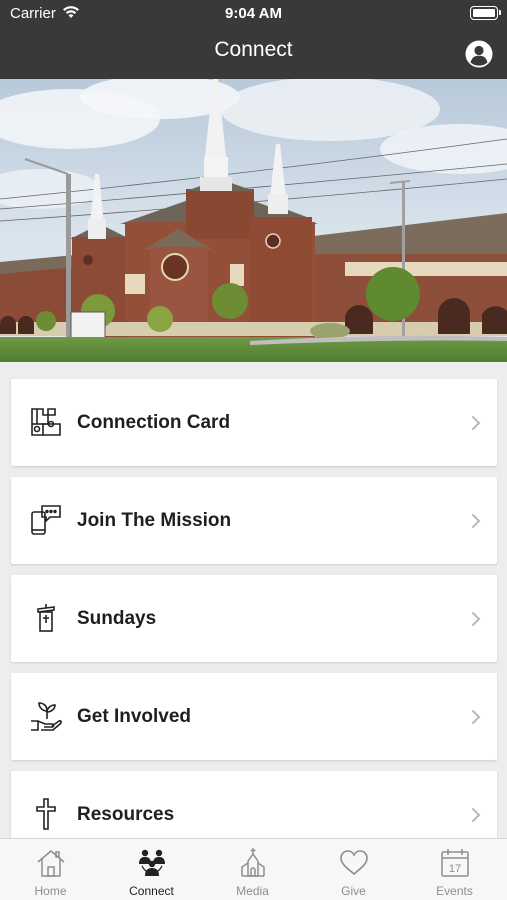  I want to click on profile-icon, so click(479, 54).